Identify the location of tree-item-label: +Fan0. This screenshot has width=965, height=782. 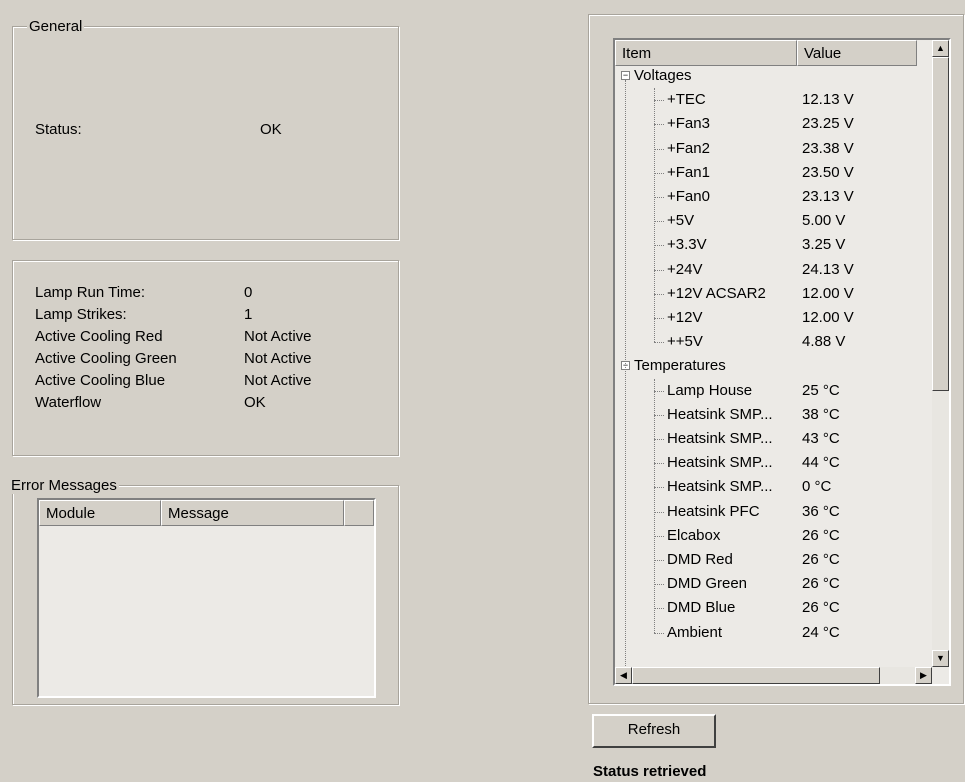
(688, 197).